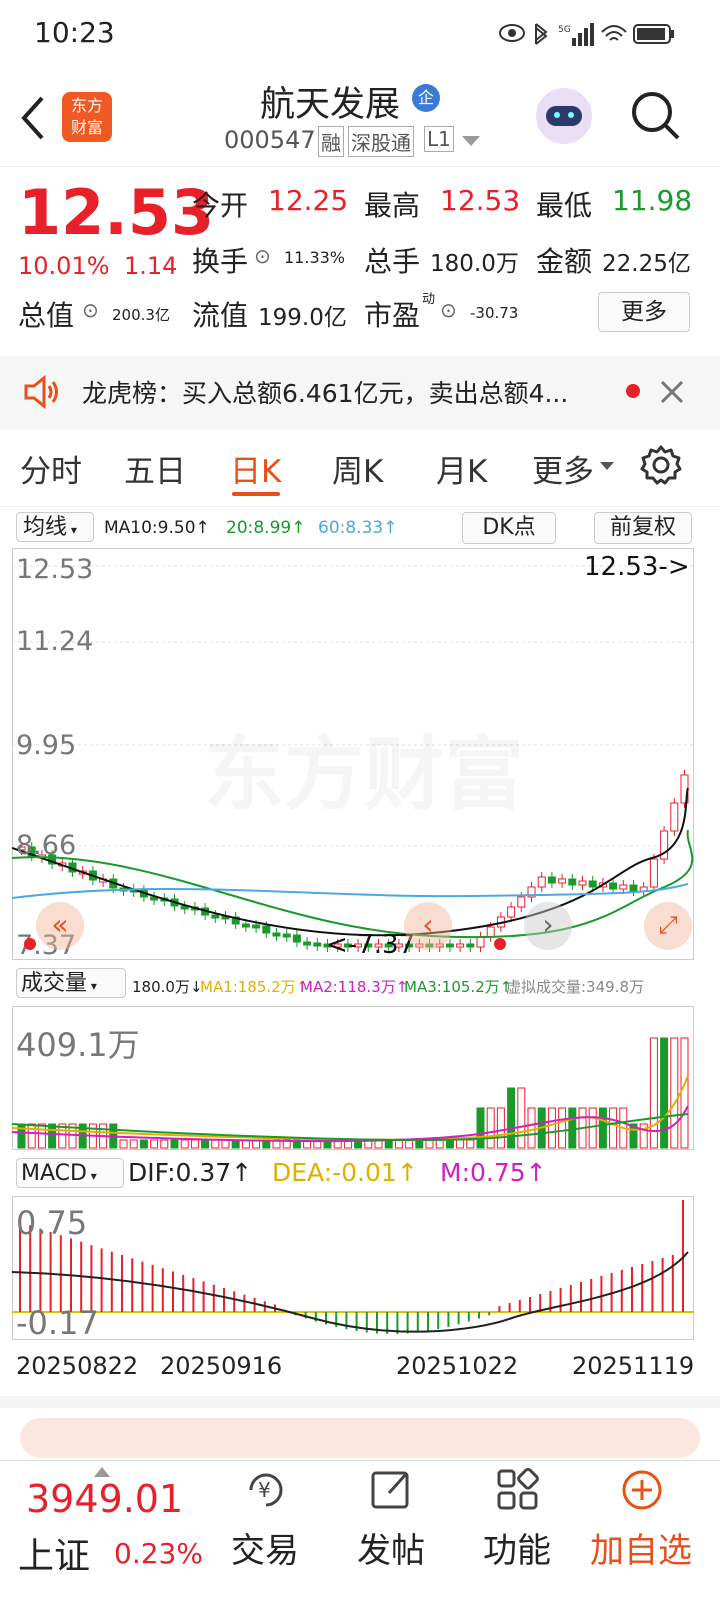 The image size is (720, 1601). Describe the element at coordinates (644, 312) in the screenshot. I see `more-quote-button: 更多` at that location.